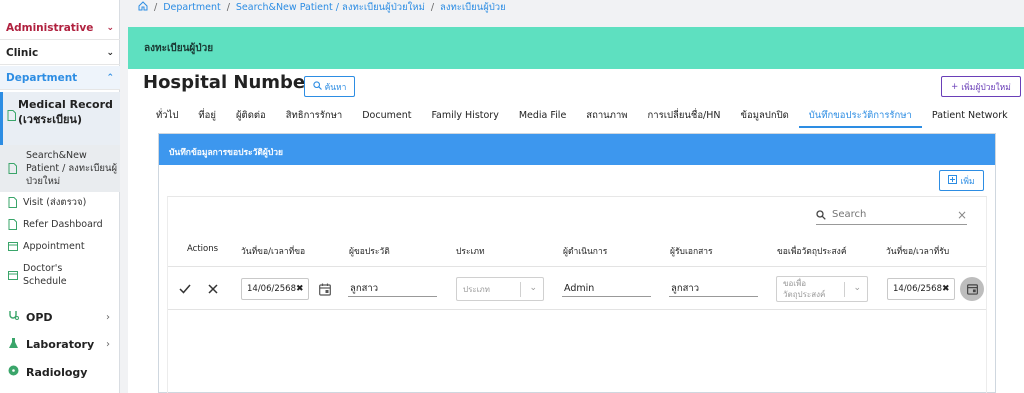  Describe the element at coordinates (577, 309) in the screenshot. I see `divider` at that location.